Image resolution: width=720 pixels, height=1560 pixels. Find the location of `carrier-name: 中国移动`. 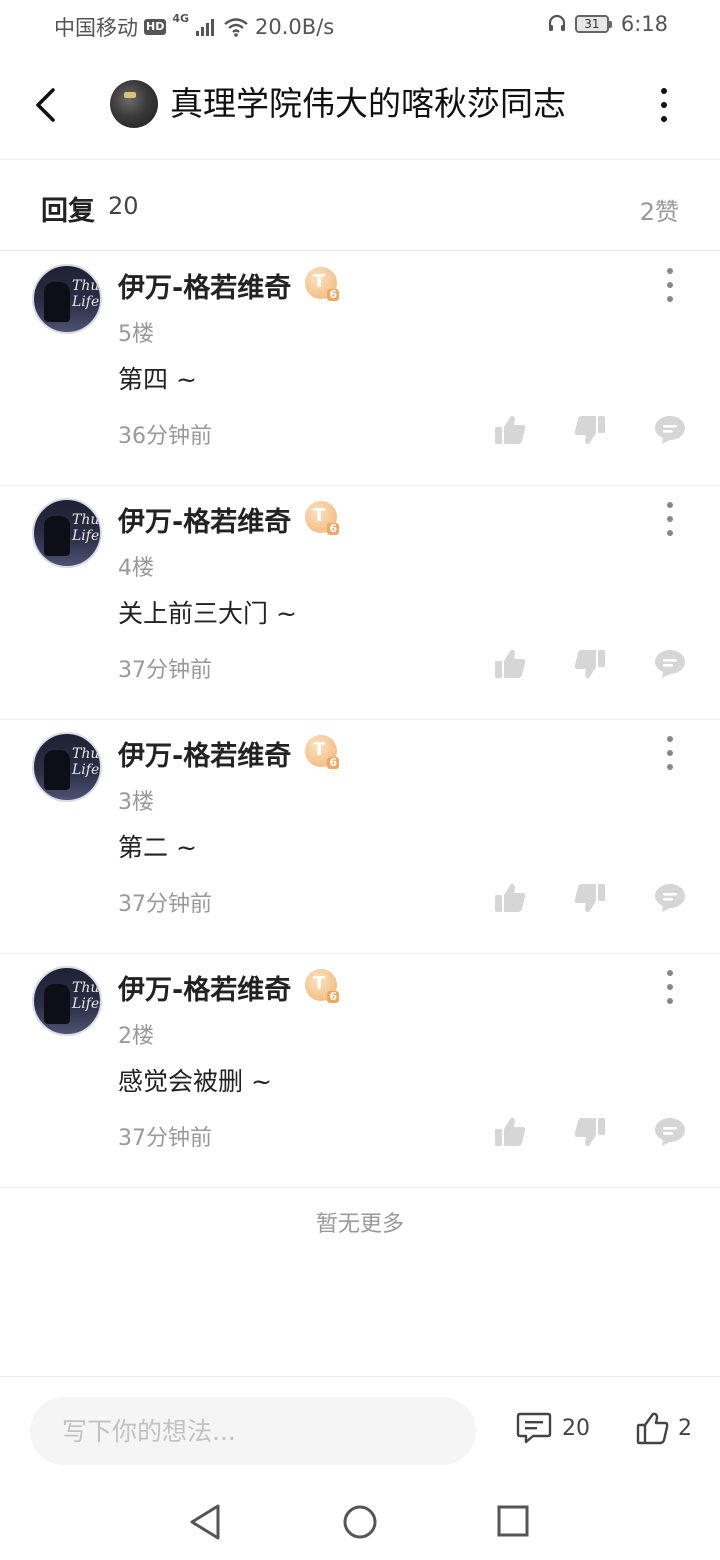

carrier-name: 中国移动 is located at coordinates (96, 28).